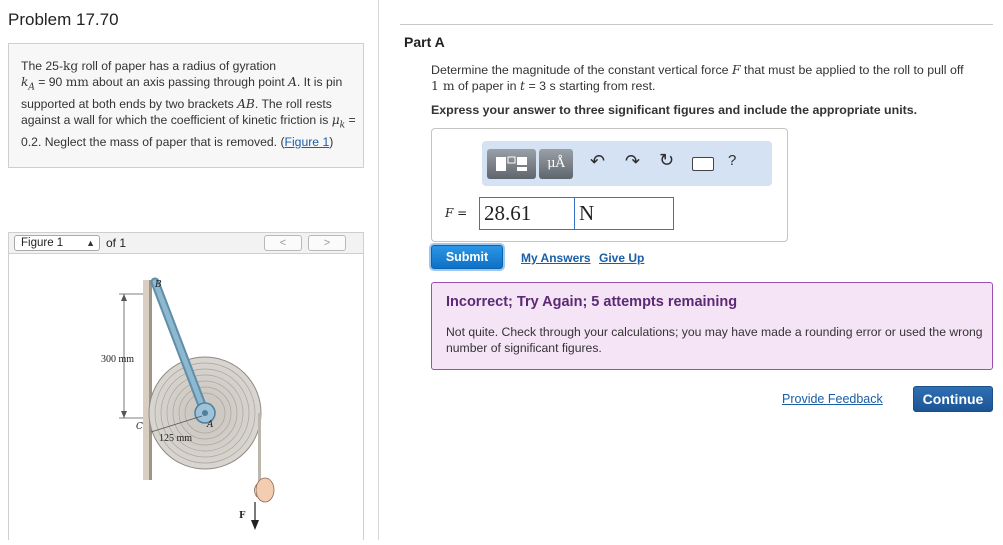 The image size is (1003, 545). What do you see at coordinates (621, 258) in the screenshot?
I see `give-up-link: Give Up` at bounding box center [621, 258].